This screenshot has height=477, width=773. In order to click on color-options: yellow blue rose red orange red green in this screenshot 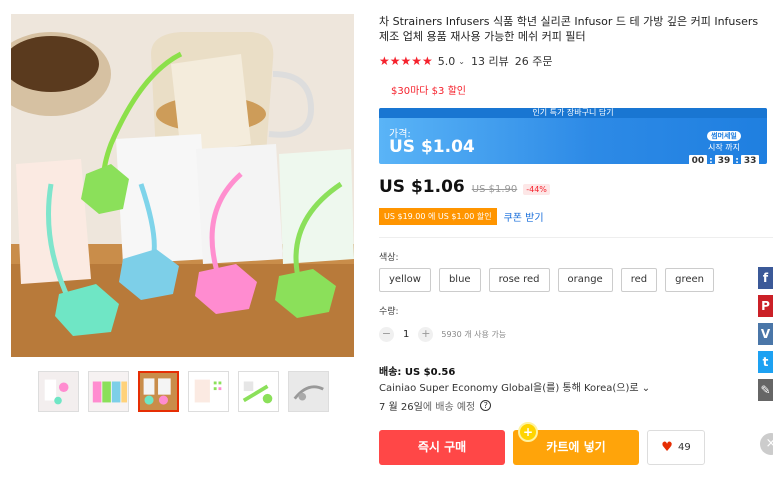, I will do `click(547, 280)`.